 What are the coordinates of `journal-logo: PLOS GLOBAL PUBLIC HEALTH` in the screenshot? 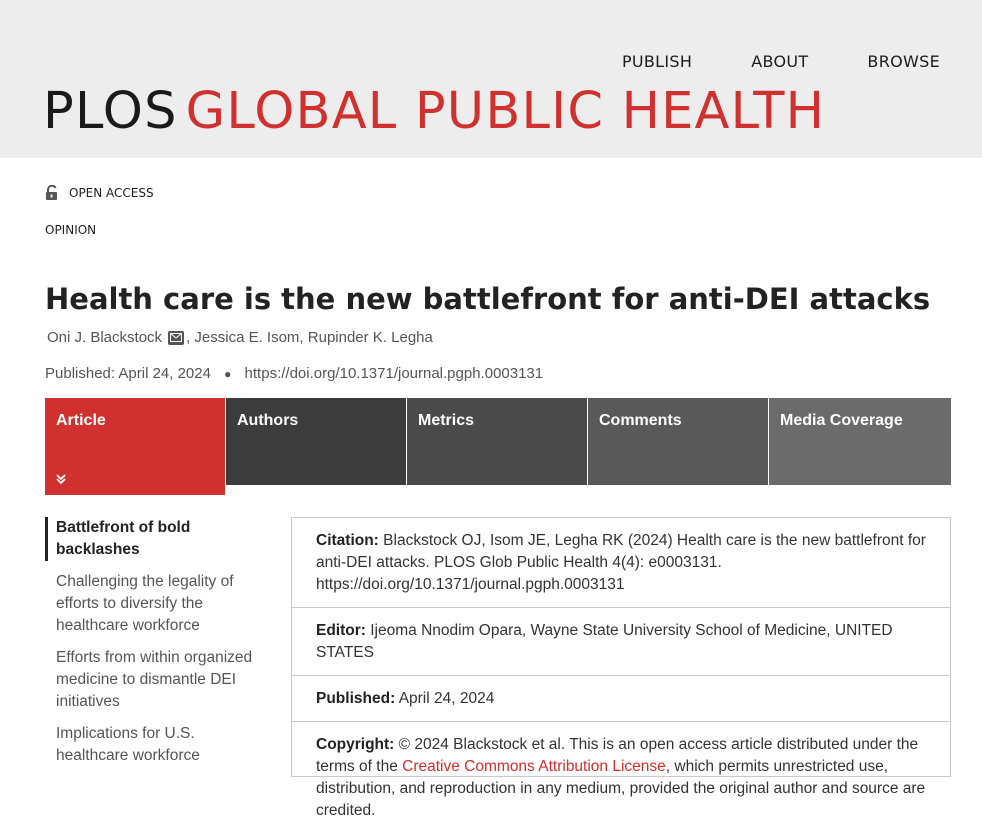 It's located at (434, 112).